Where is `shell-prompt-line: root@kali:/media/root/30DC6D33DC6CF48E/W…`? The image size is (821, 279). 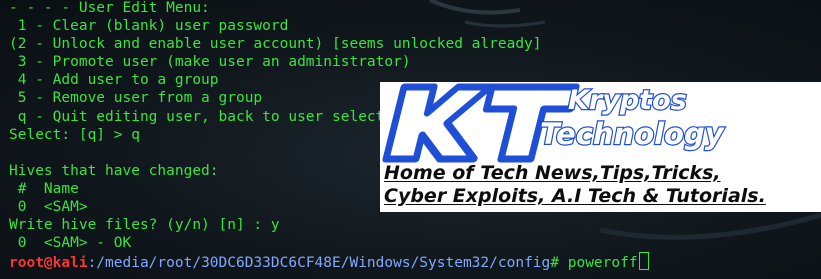 shell-prompt-line: root@kali:/media/root/30DC6D33DC6CF48E/W… is located at coordinates (329, 262).